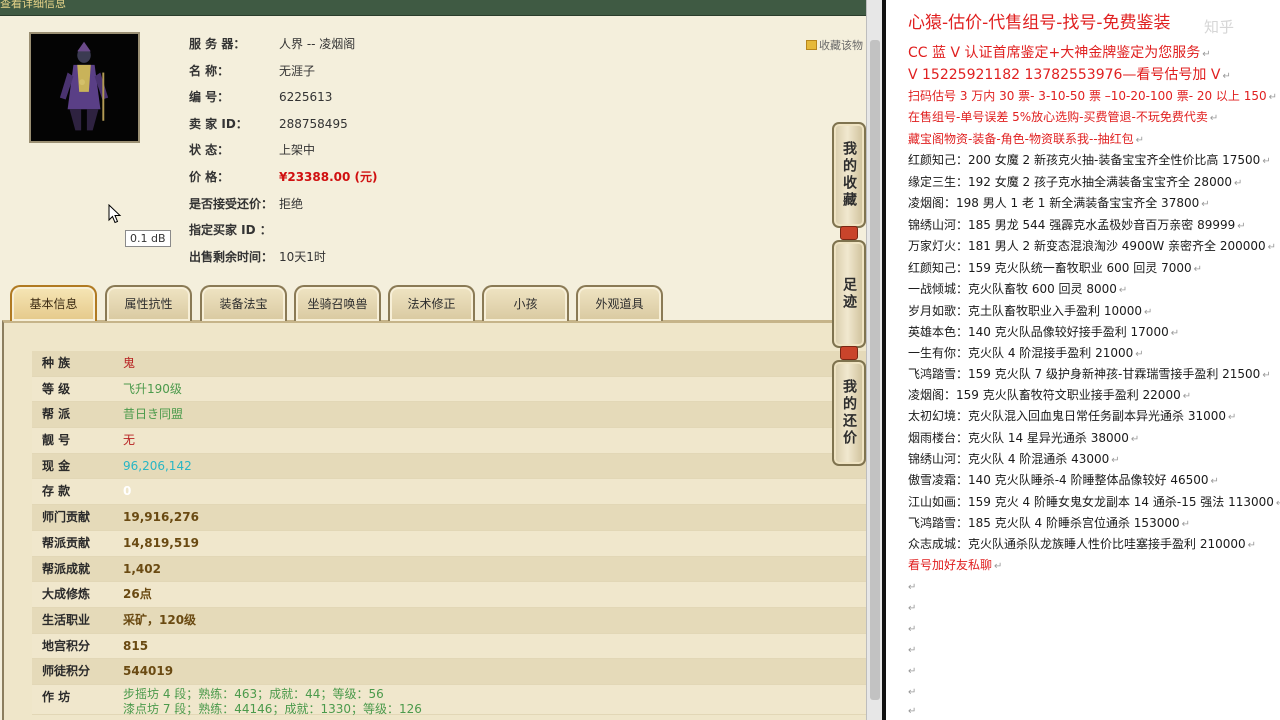 This screenshot has height=720, width=1280. Describe the element at coordinates (1063, 480) in the screenshot. I see `note-line: 傲雪凌霜：140 克火队睡杀-4 阶睡整体品像较好 46500 ↵` at that location.